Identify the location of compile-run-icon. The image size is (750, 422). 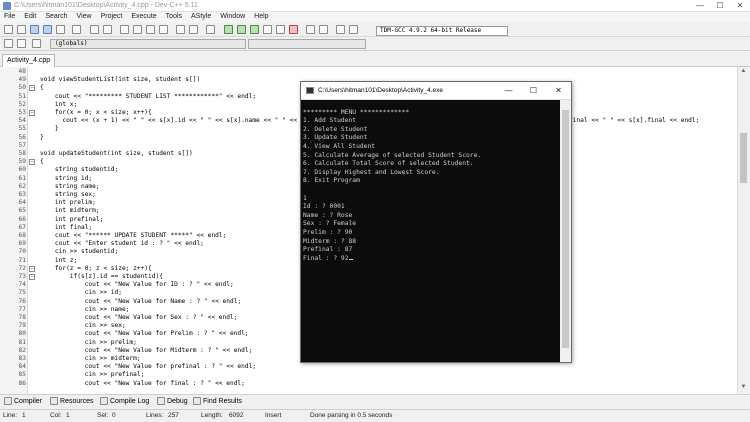
(254, 29).